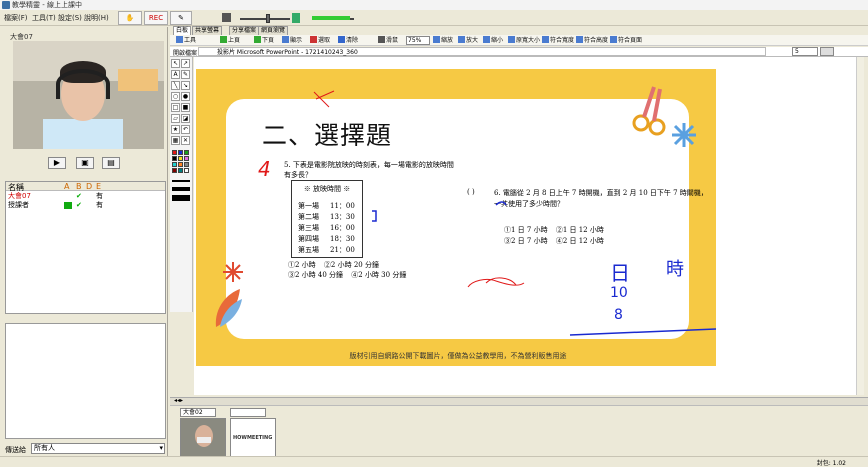  What do you see at coordinates (175, 118) in the screenshot?
I see `highlighter-tool-icon: ▱` at bounding box center [175, 118].